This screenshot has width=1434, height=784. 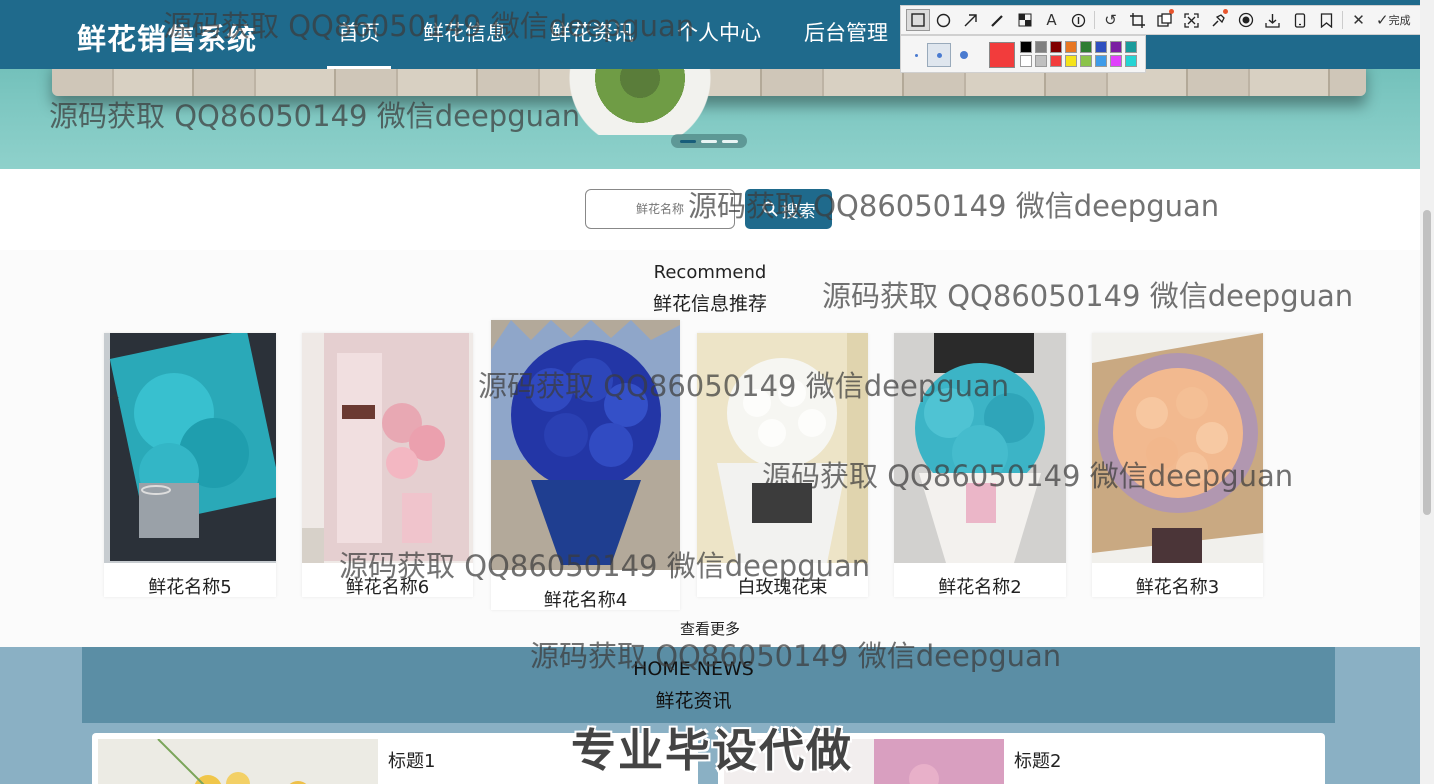 What do you see at coordinates (167, 37) in the screenshot?
I see `site-brand: 鲜花销售系统` at bounding box center [167, 37].